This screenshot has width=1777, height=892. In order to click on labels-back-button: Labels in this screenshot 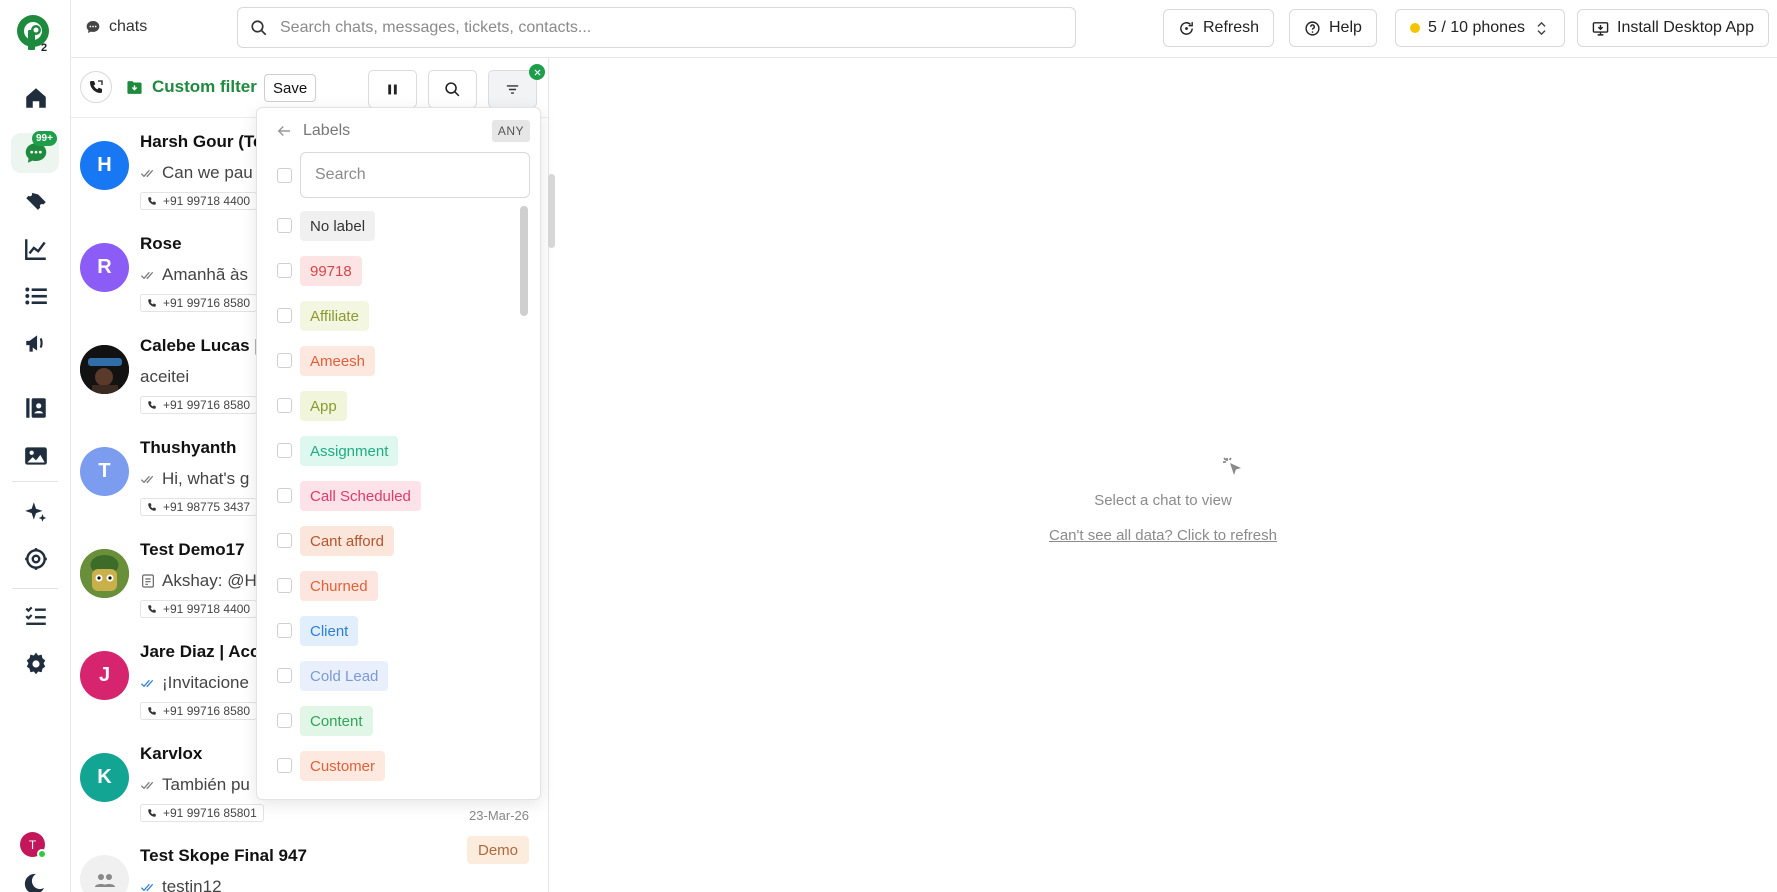, I will do `click(312, 131)`.